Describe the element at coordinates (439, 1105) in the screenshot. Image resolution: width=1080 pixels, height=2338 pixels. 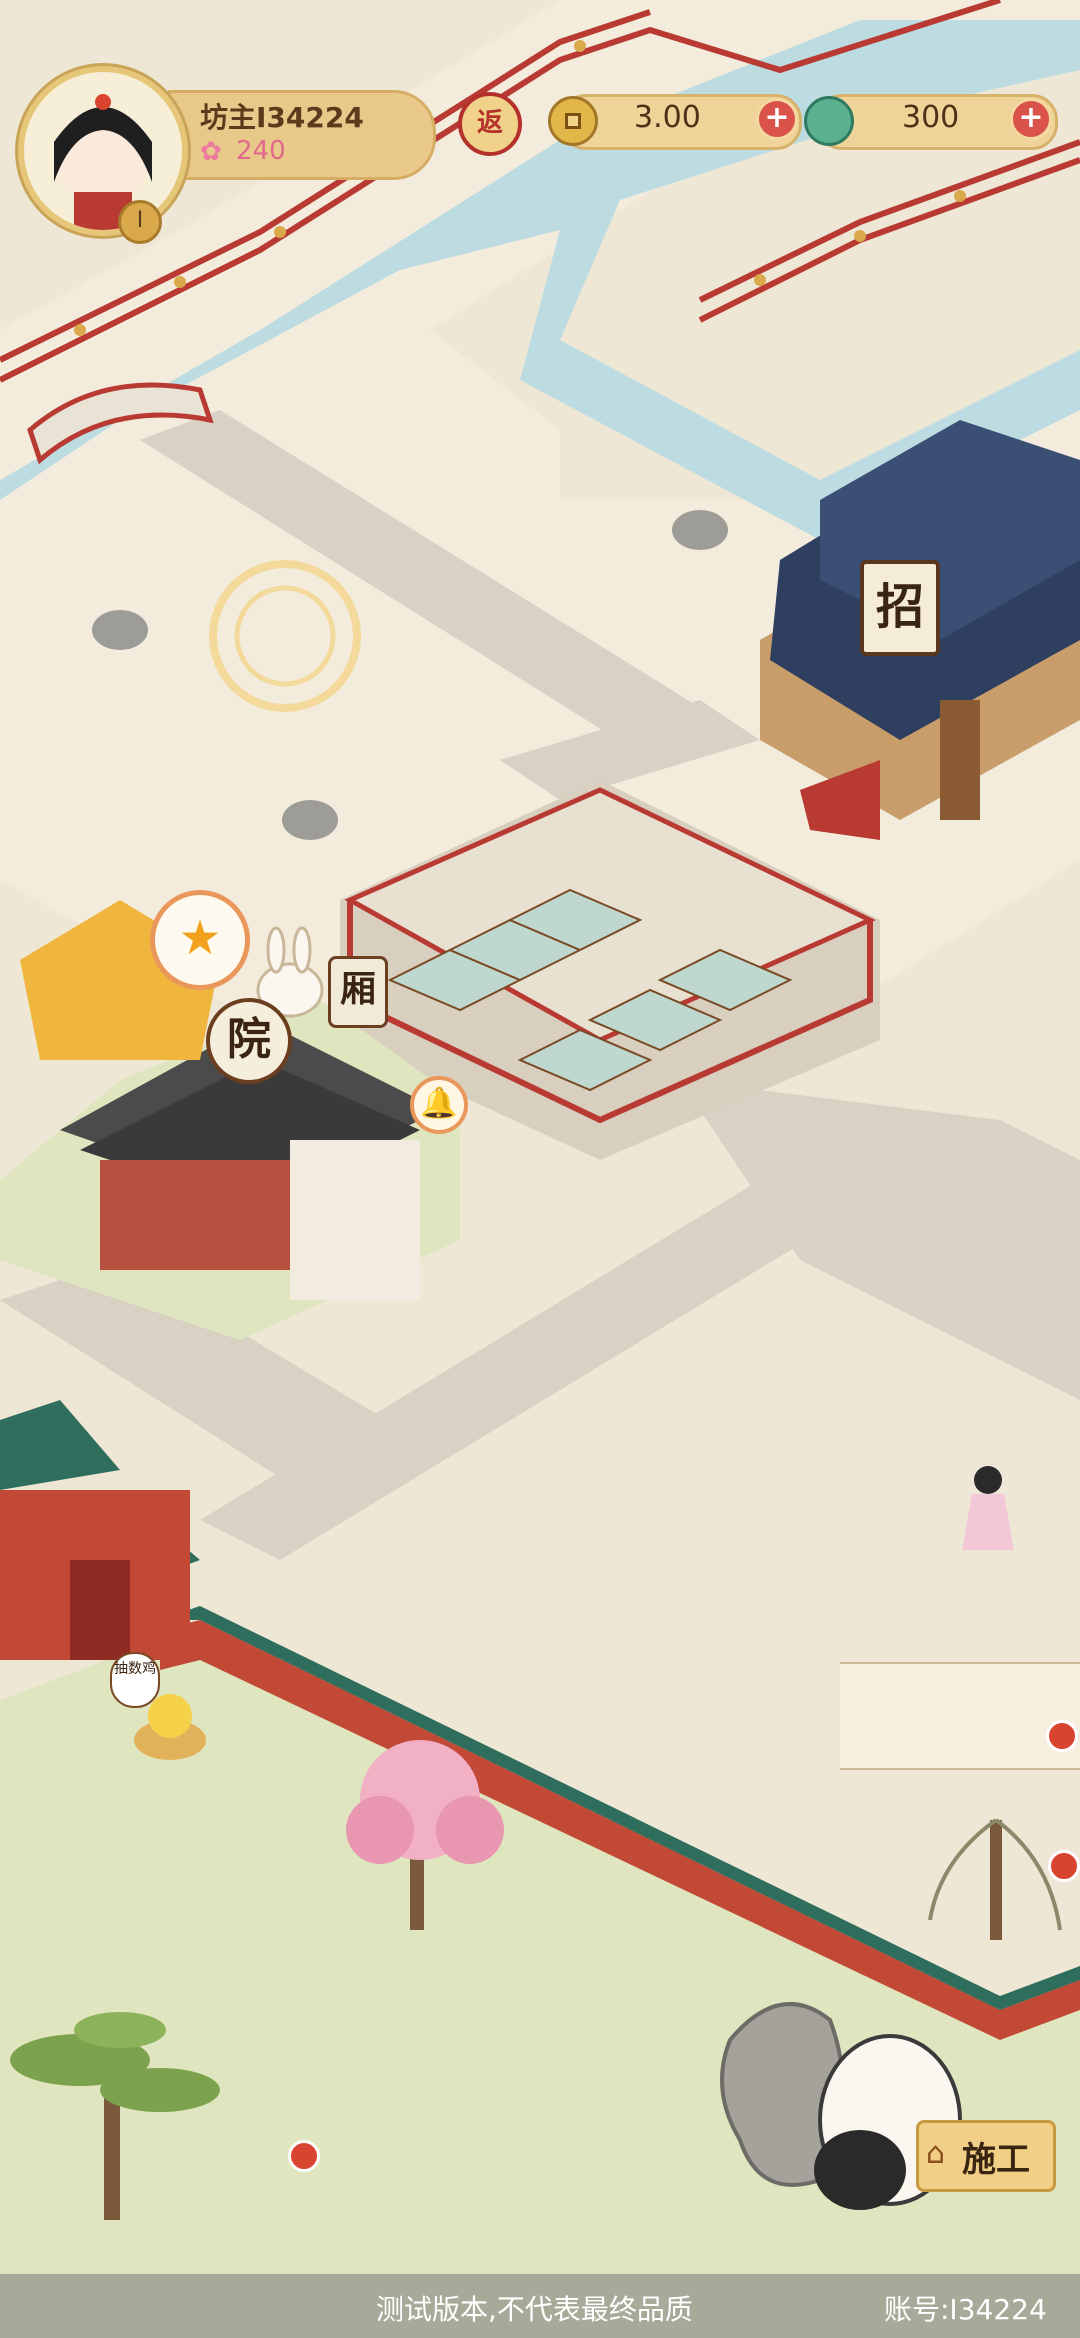
I see `bell-icon: 🔔` at that location.